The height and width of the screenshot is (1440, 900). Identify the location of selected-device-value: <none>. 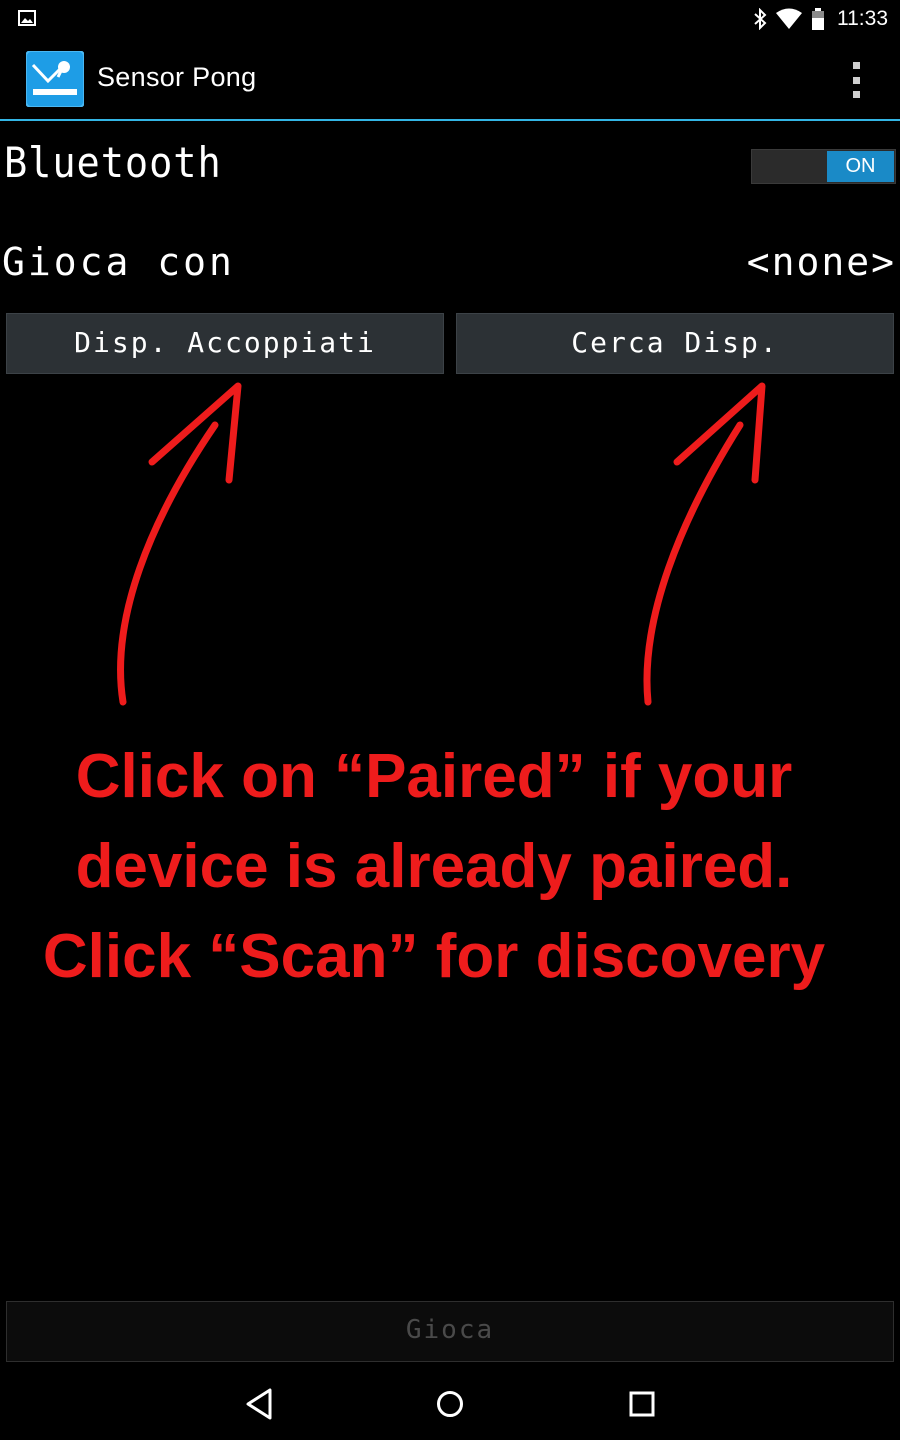
(821, 262).